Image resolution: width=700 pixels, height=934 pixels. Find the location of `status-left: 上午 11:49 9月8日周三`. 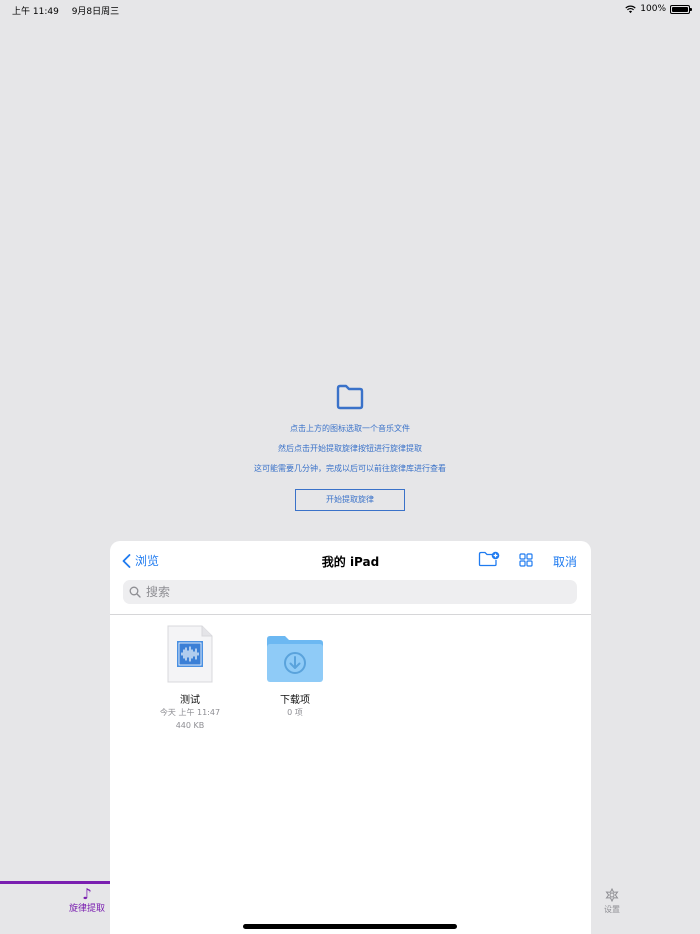

status-left: 上午 11:49 9月8日周三 is located at coordinates (70, 10).